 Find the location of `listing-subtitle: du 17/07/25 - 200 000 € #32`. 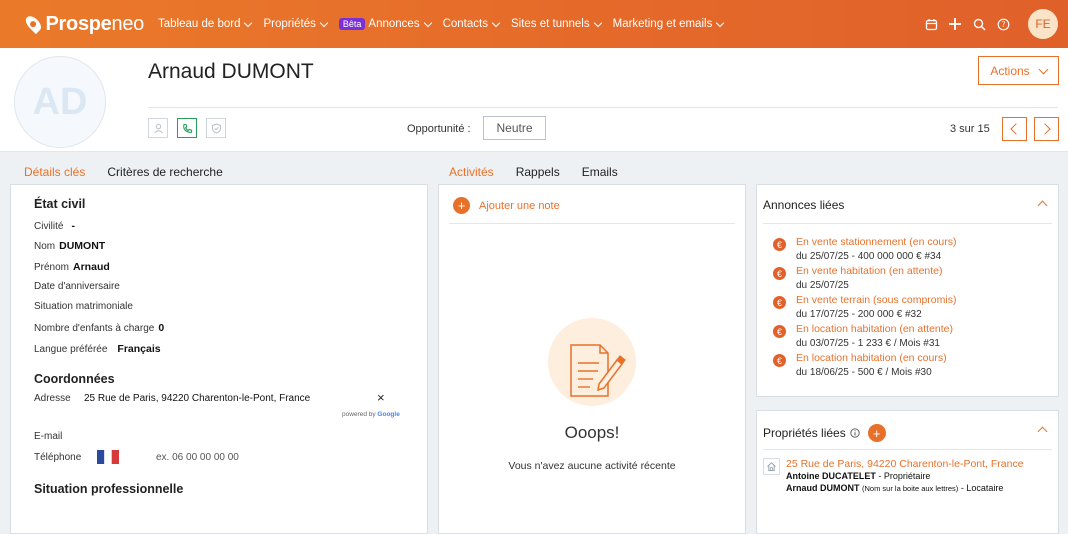

listing-subtitle: du 17/07/25 - 200 000 € #32 is located at coordinates (859, 314).